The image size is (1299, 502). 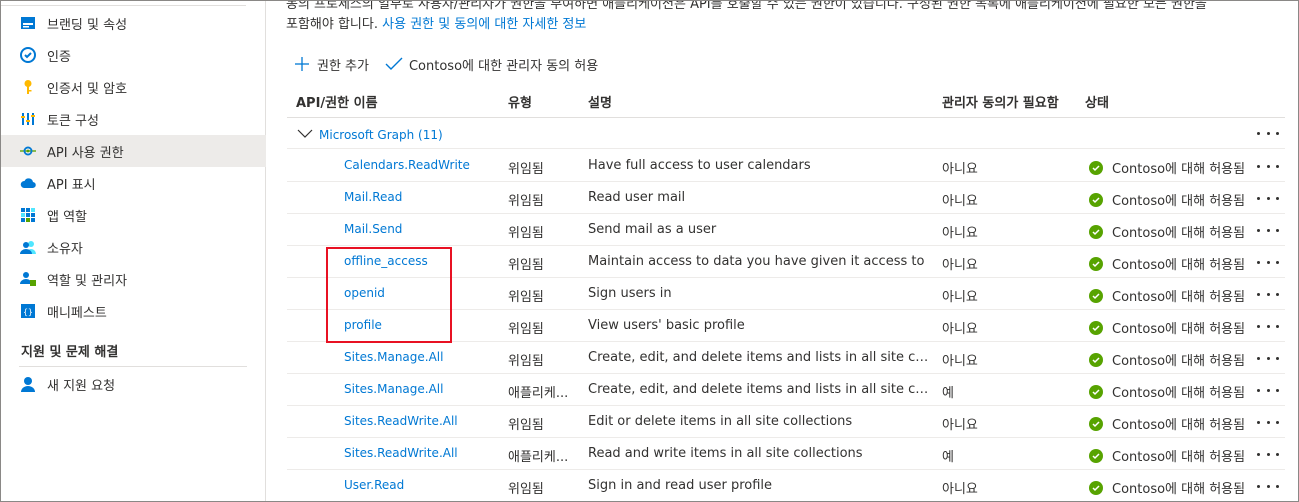 I want to click on sidebar-item-owners: 소유자, so click(x=133, y=247).